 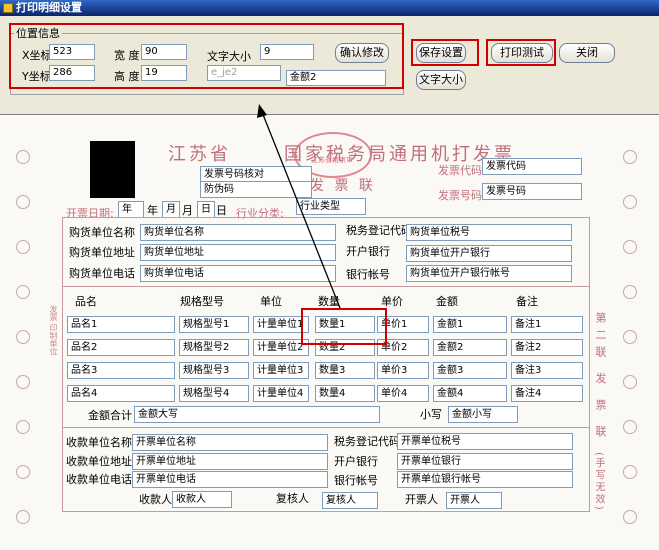 What do you see at coordinates (271, 301) in the screenshot?
I see `column-header: 单位` at bounding box center [271, 301].